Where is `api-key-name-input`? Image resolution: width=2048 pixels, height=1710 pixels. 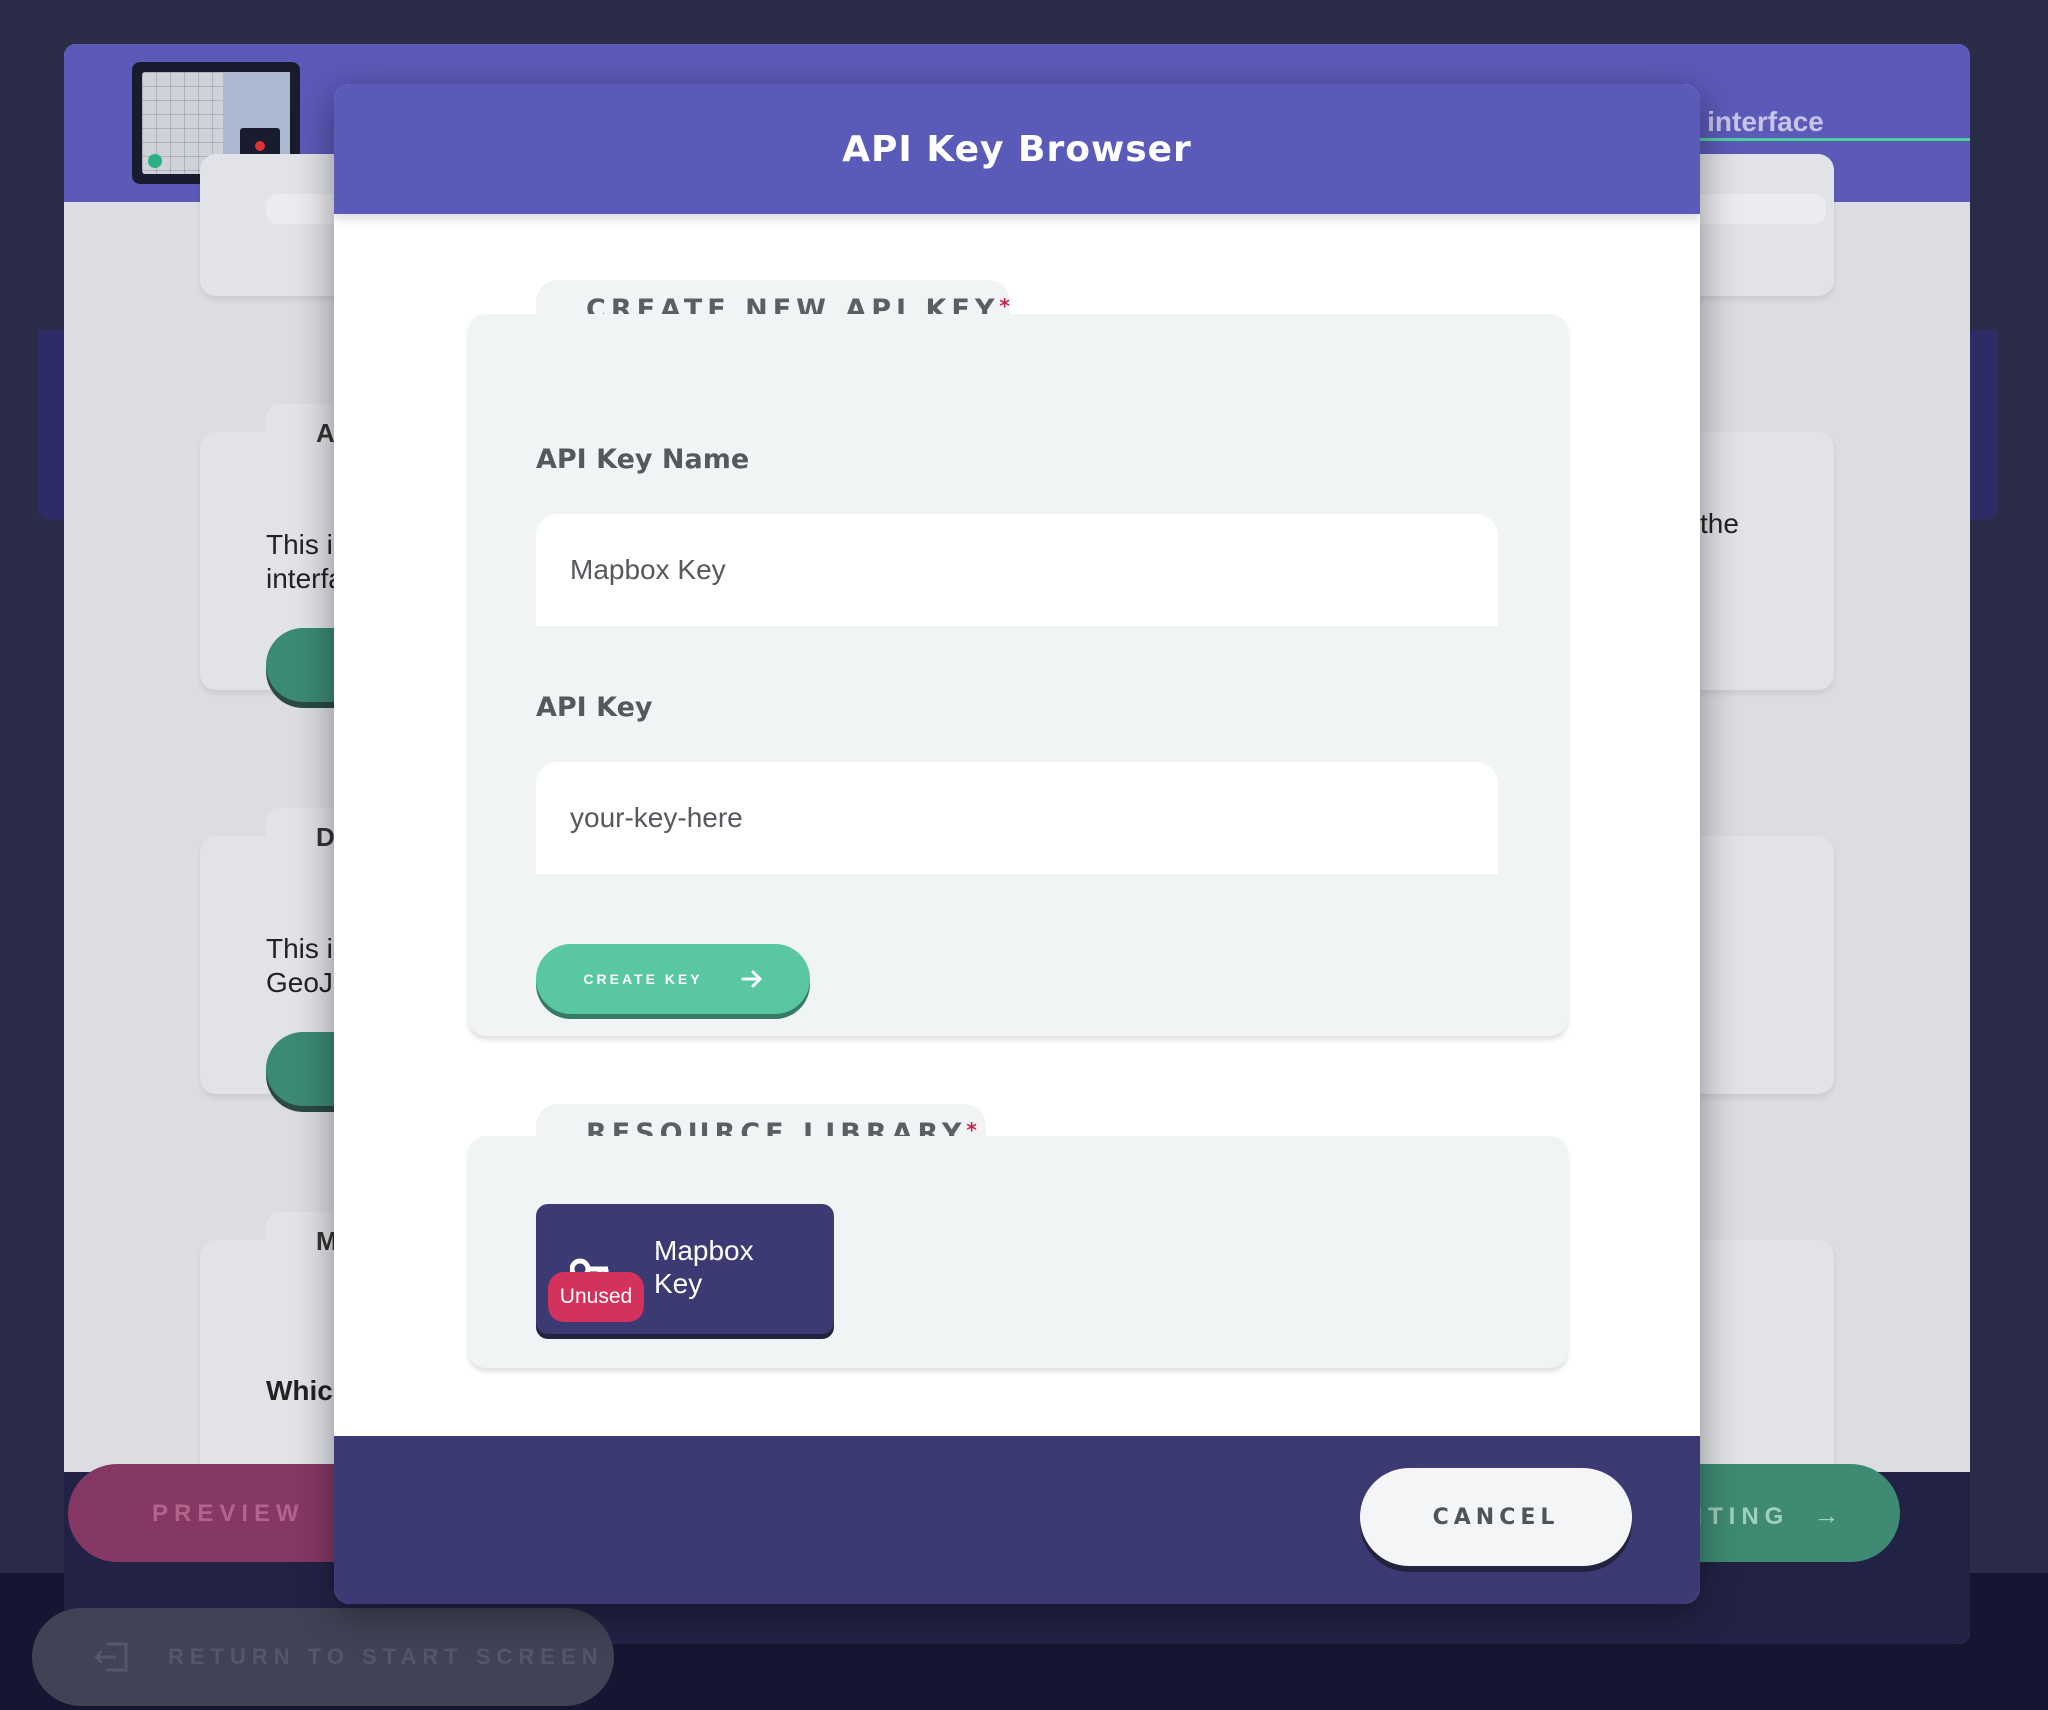
api-key-name-input is located at coordinates (1017, 570).